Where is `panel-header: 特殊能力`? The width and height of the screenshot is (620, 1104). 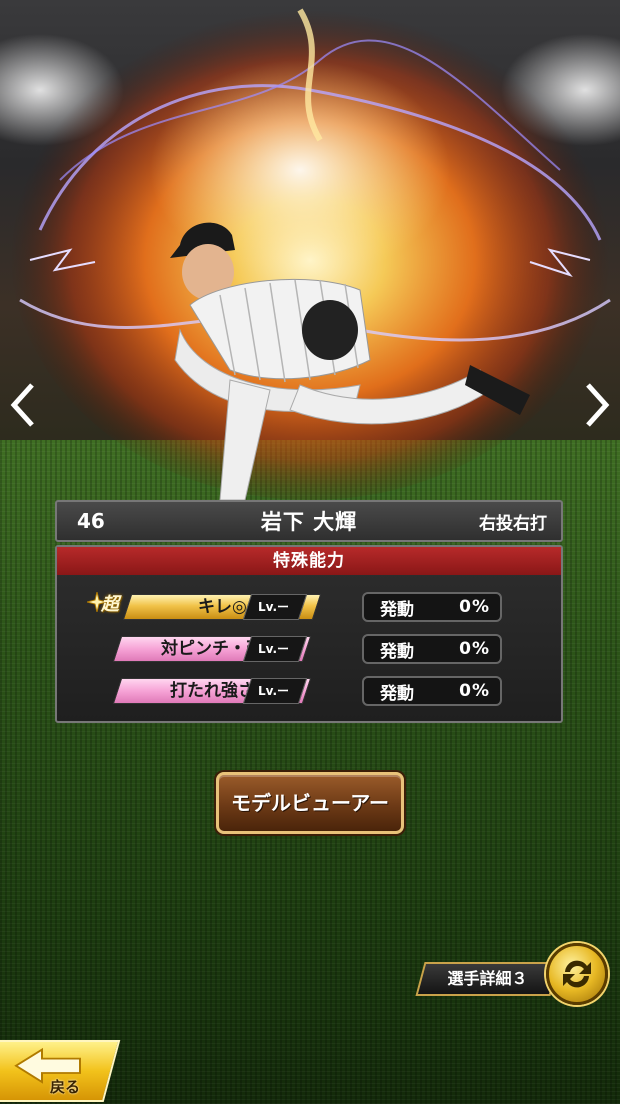
panel-header: 特殊能力 is located at coordinates (309, 561).